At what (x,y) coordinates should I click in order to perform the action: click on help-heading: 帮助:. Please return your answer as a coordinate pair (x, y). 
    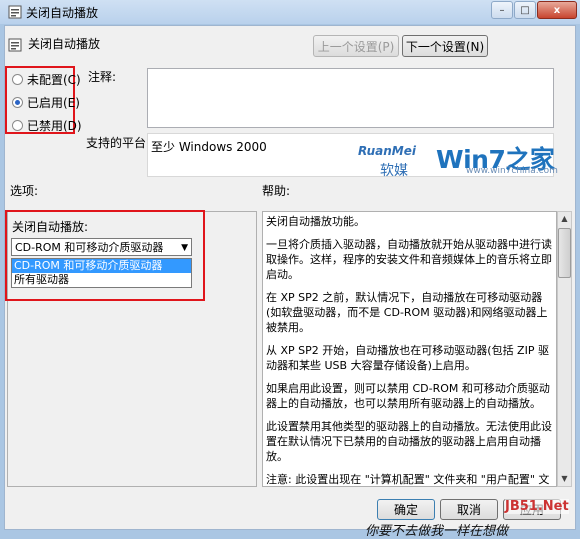
    Looking at the image, I should click on (276, 191).